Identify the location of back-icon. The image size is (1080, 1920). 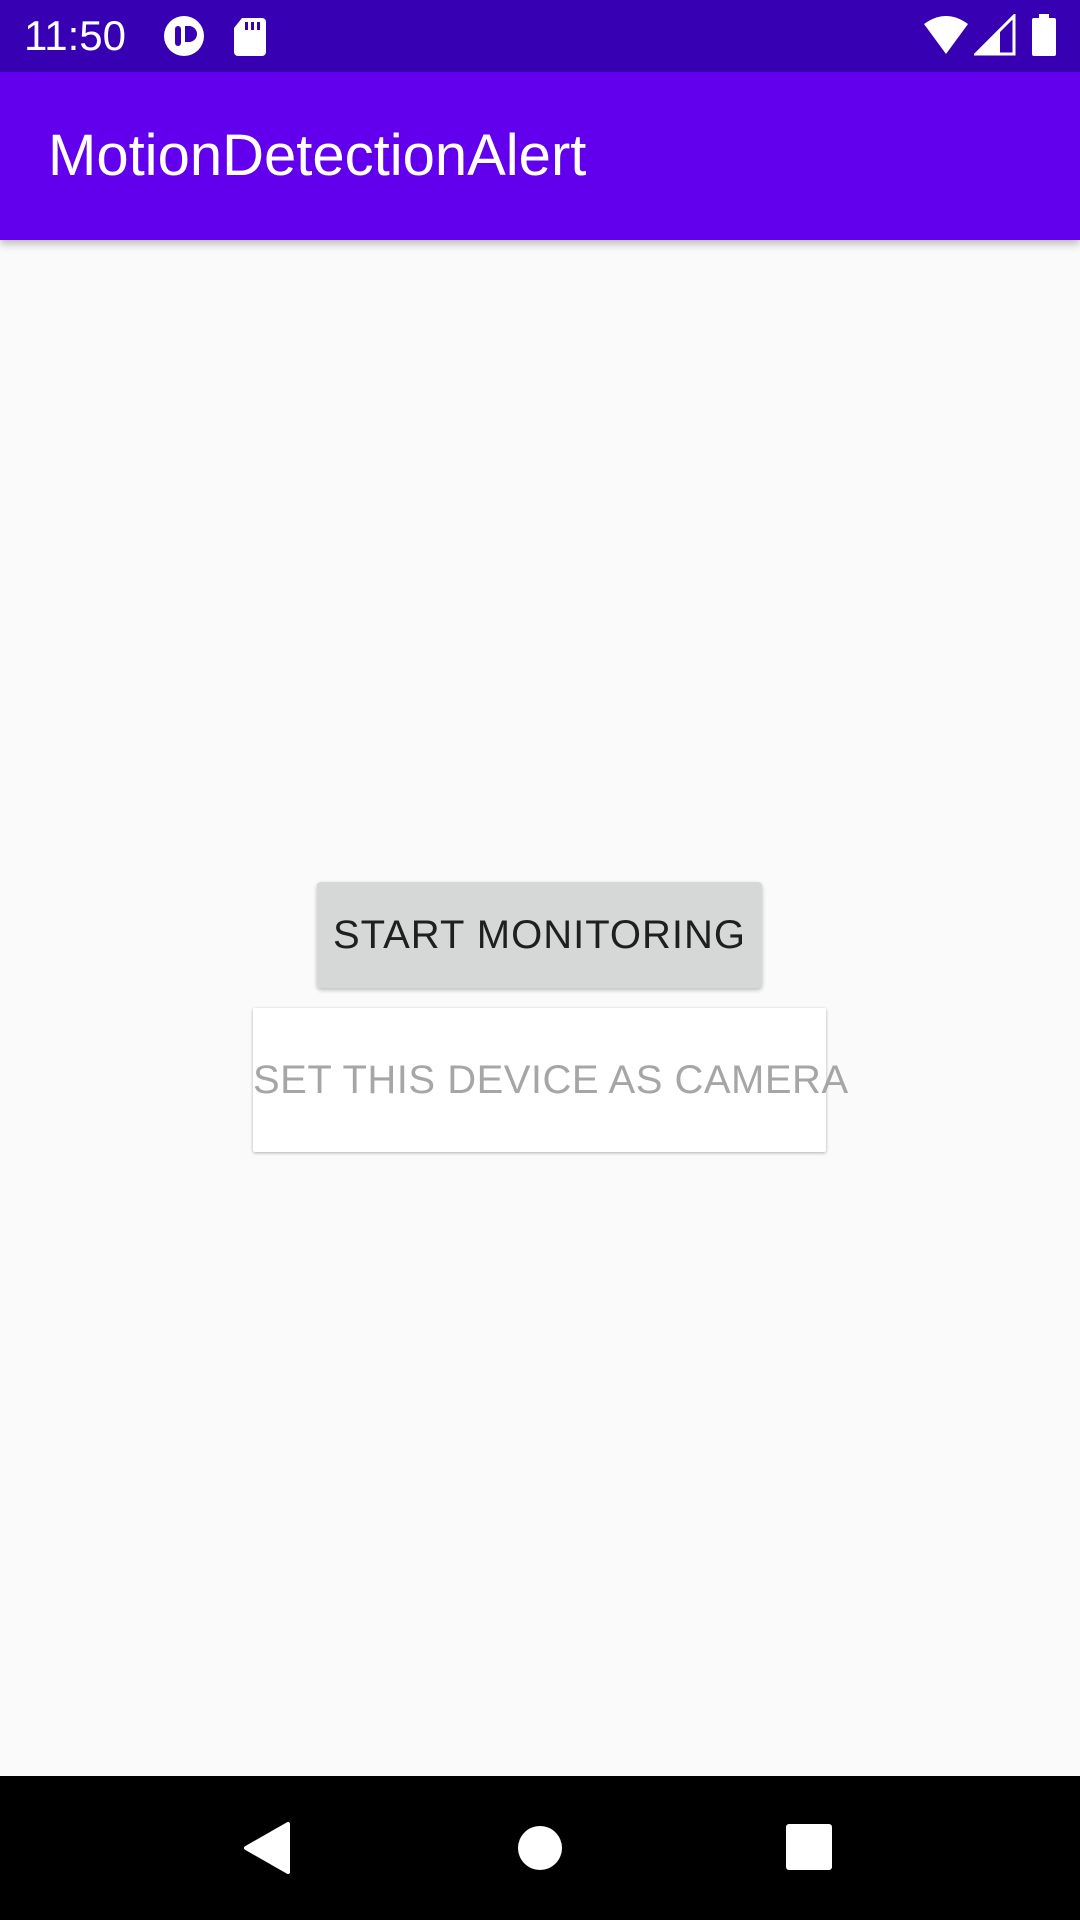
(268, 1848).